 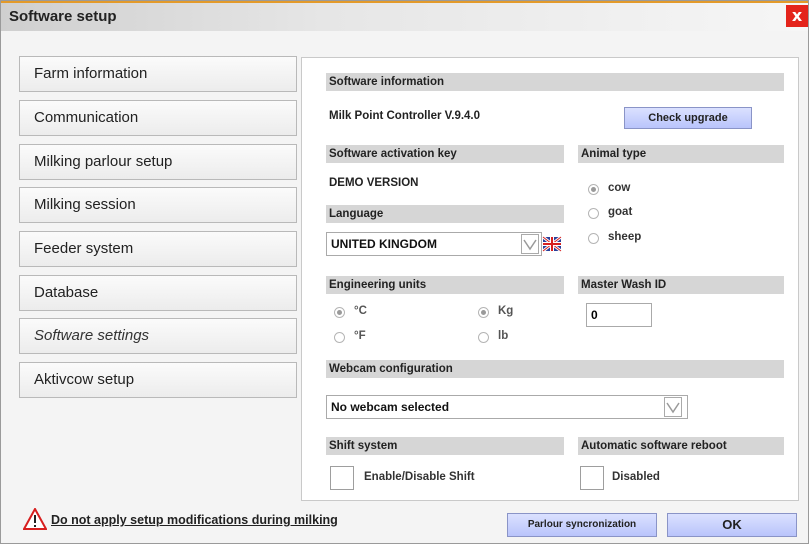 What do you see at coordinates (158, 380) in the screenshot?
I see `sidebar-item-aktivcow-setup: Aktivcow setup` at bounding box center [158, 380].